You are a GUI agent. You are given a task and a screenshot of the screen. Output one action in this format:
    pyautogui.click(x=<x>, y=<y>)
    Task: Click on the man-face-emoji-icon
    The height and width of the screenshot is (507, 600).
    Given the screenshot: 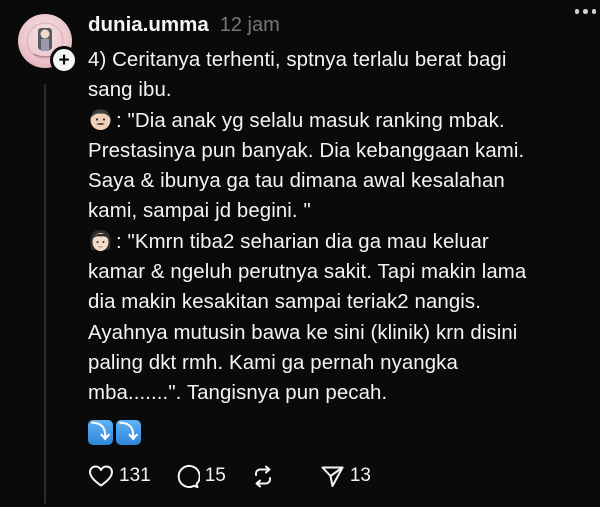 What is the action you would take?
    pyautogui.click(x=100, y=119)
    